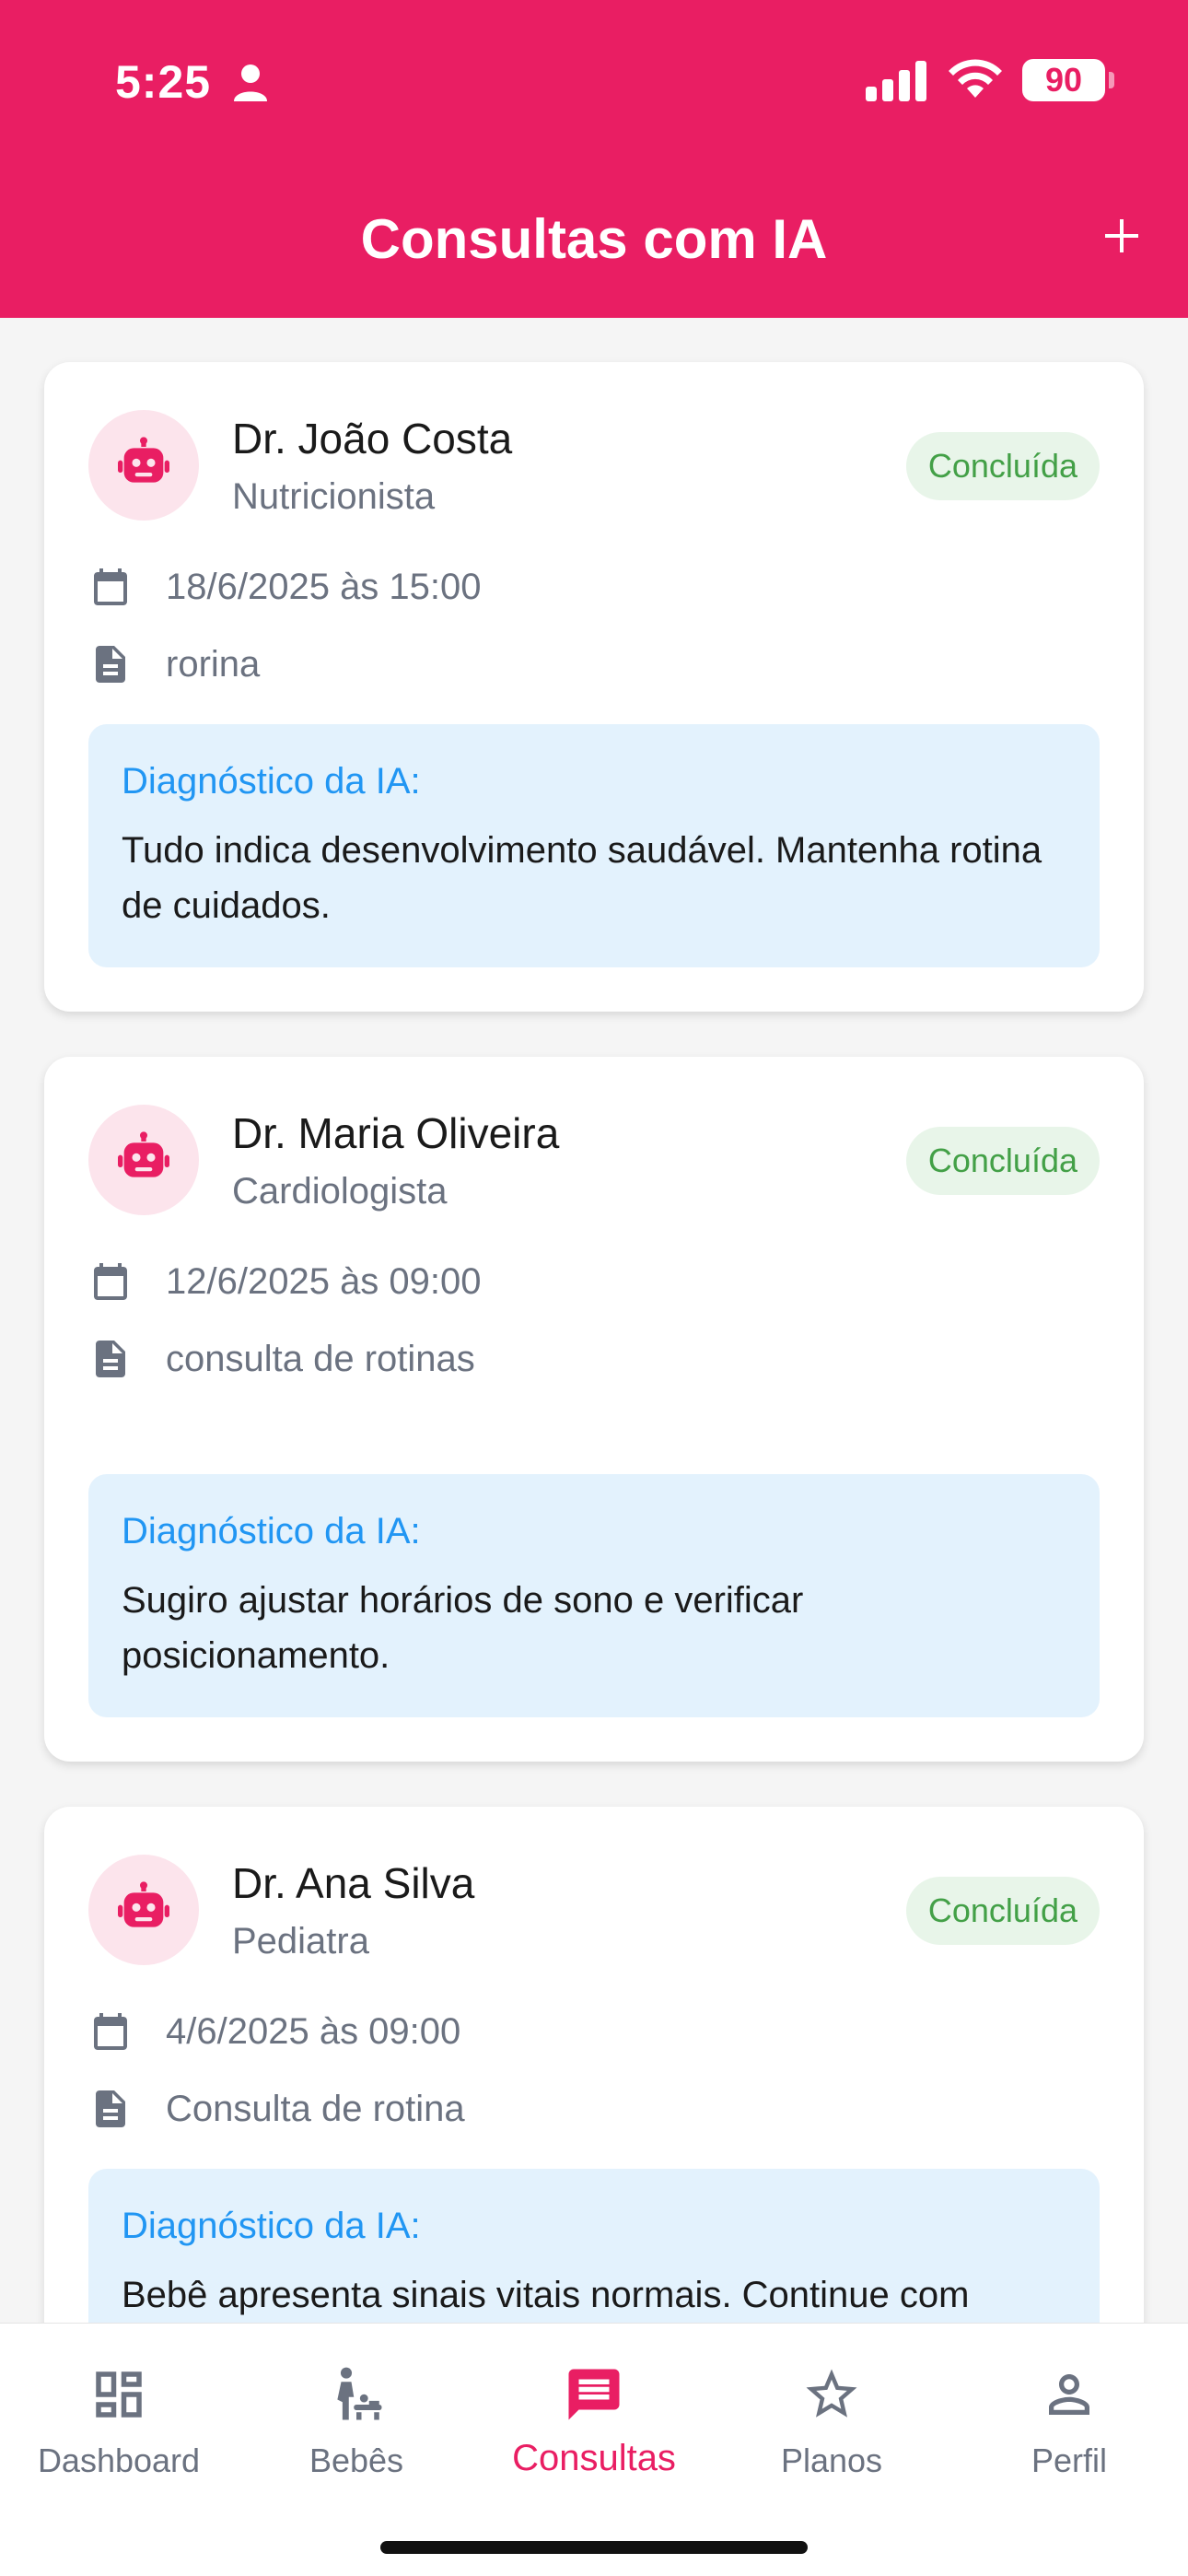  Describe the element at coordinates (594, 80) in the screenshot. I see `status-bar: 5:25 90` at that location.